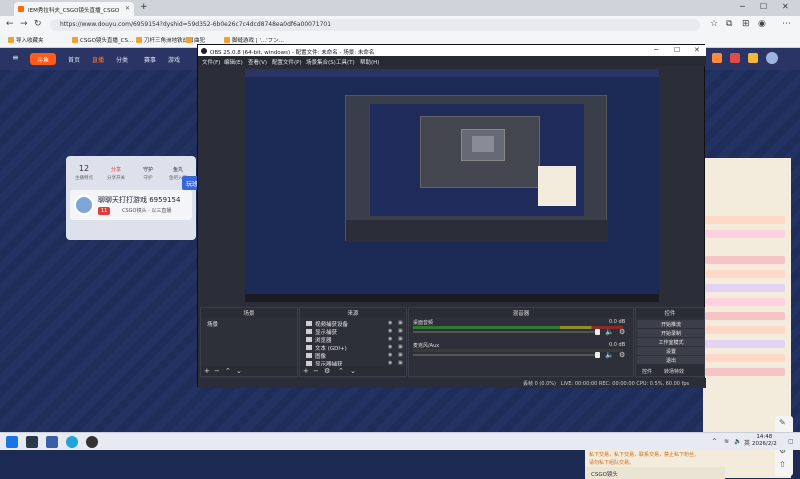 The image size is (800, 479). What do you see at coordinates (12, 442) in the screenshot?
I see `windows-start-icon` at bounding box center [12, 442].